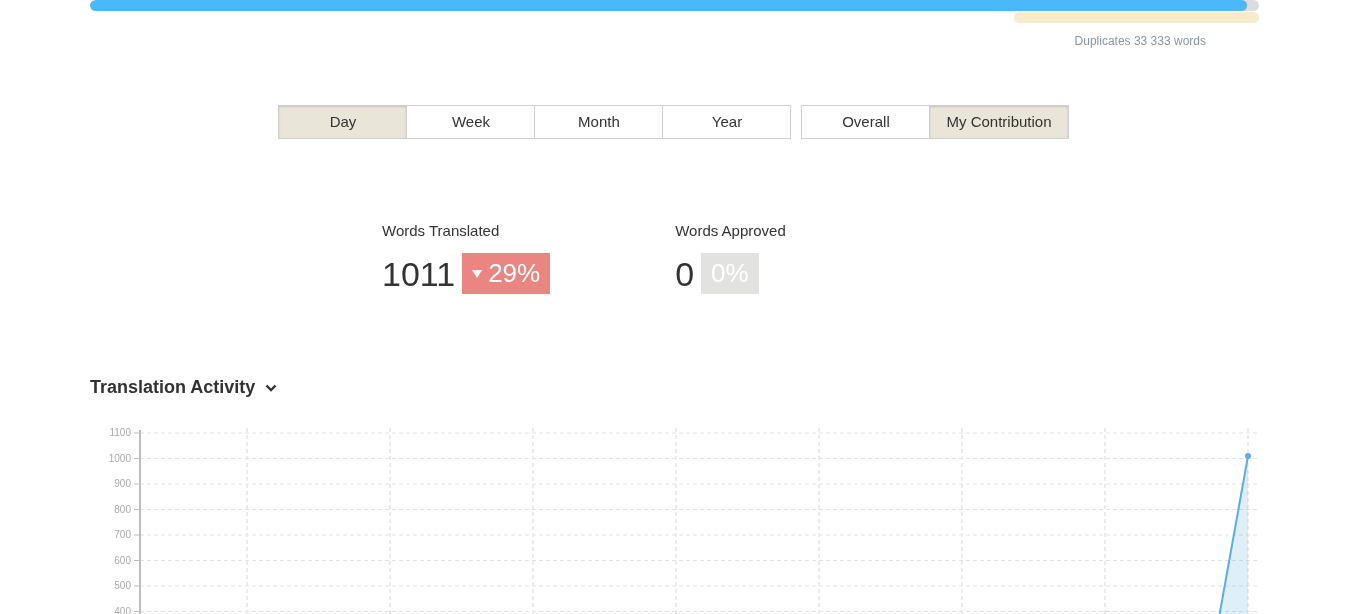  I want to click on y-tick-label: 600, so click(122, 560).